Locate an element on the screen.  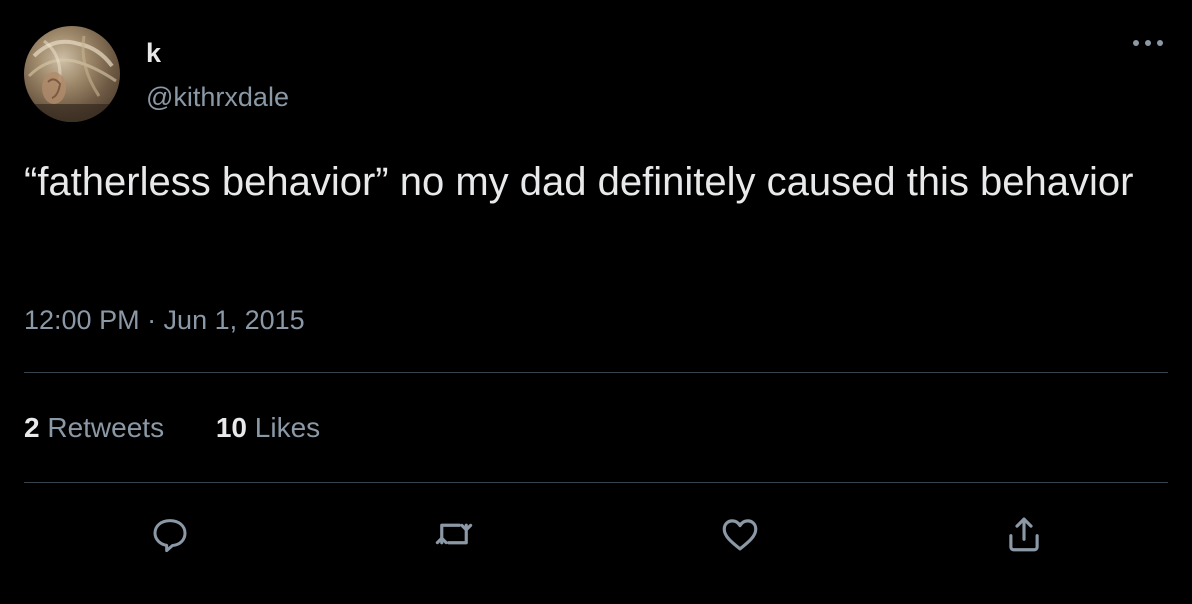
like-button is located at coordinates (740, 534).